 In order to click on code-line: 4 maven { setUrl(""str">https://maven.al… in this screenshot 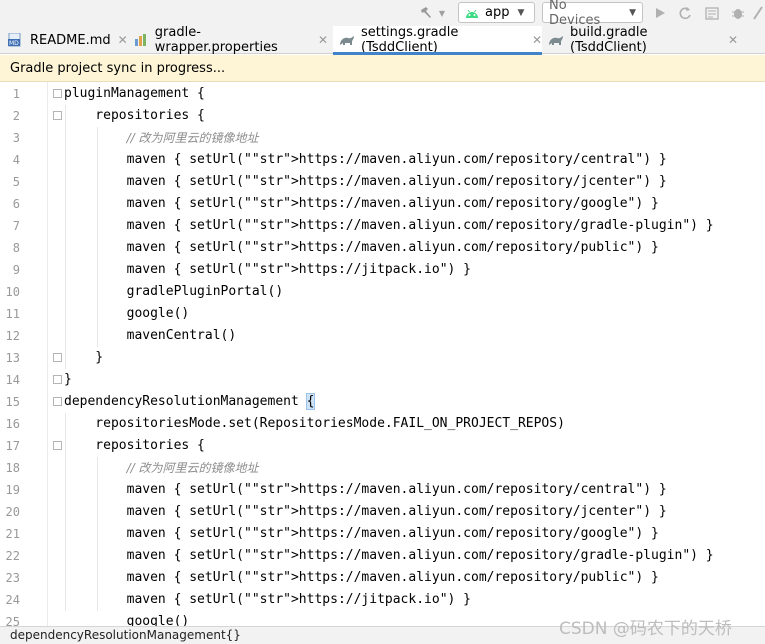, I will do `click(382, 160)`.